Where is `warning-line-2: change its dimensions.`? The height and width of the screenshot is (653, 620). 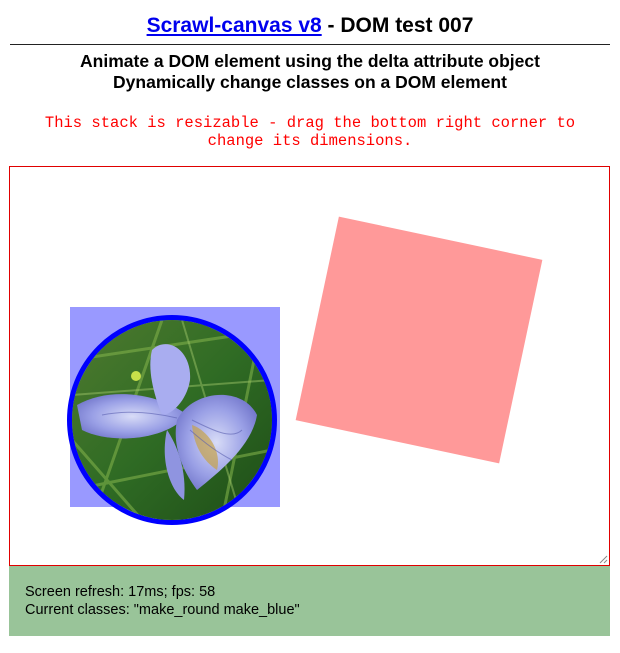
warning-line-2: change its dimensions. is located at coordinates (310, 141).